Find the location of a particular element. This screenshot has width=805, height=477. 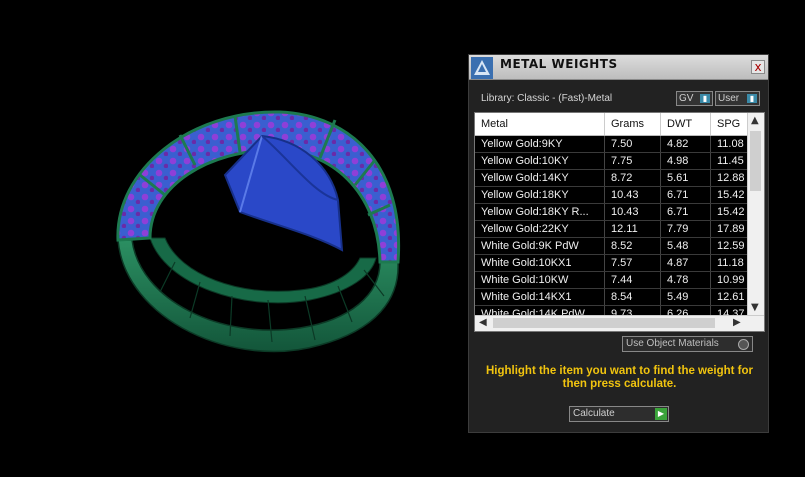

cell-spg: 11.45 is located at coordinates (731, 161).